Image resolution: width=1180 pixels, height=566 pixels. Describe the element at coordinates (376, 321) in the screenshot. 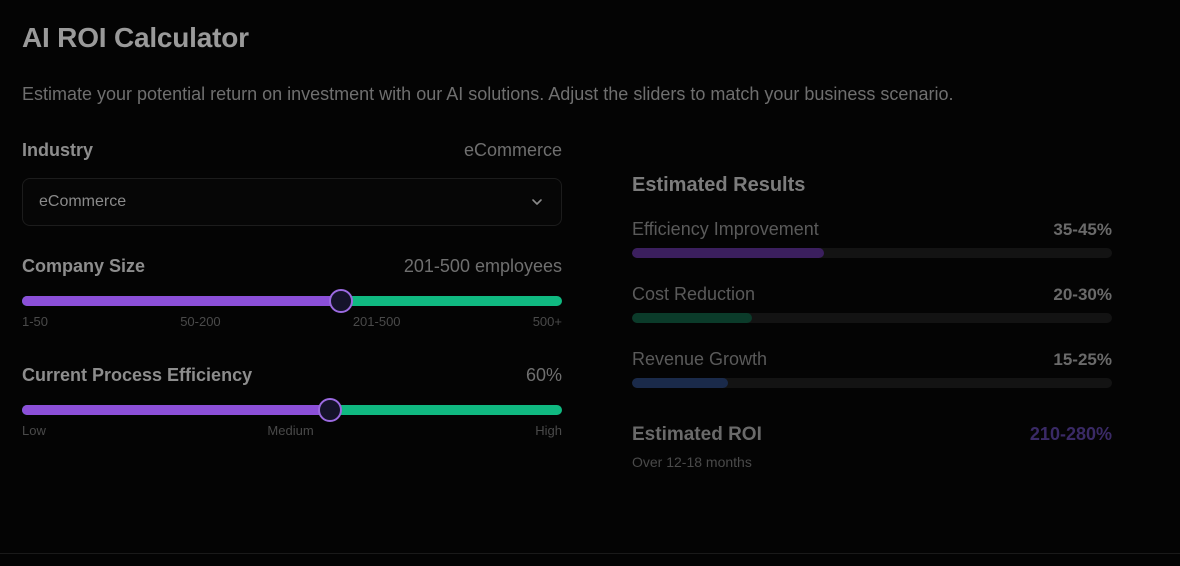

I see `company-size-tick: 201-500` at that location.